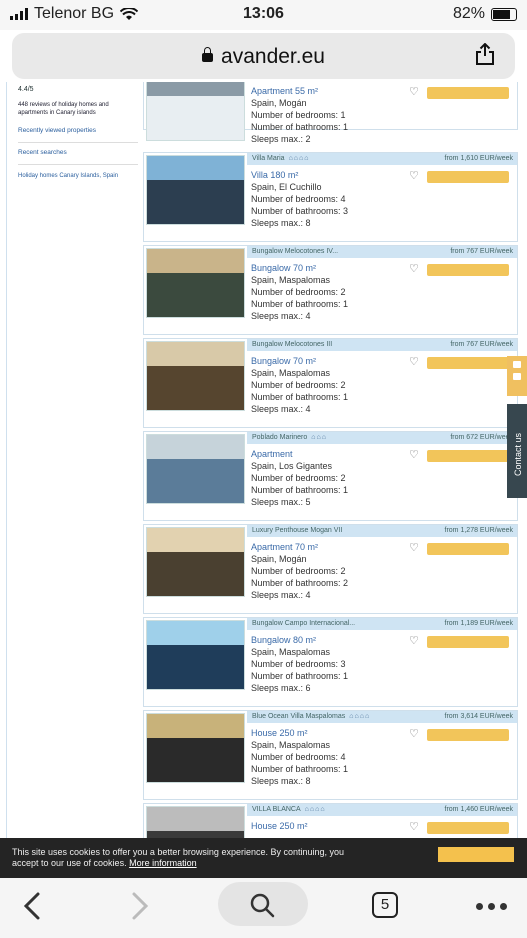 Image resolution: width=527 pixels, height=938 pixels. Describe the element at coordinates (273, 56) in the screenshot. I see `url-text: avander.eu` at that location.